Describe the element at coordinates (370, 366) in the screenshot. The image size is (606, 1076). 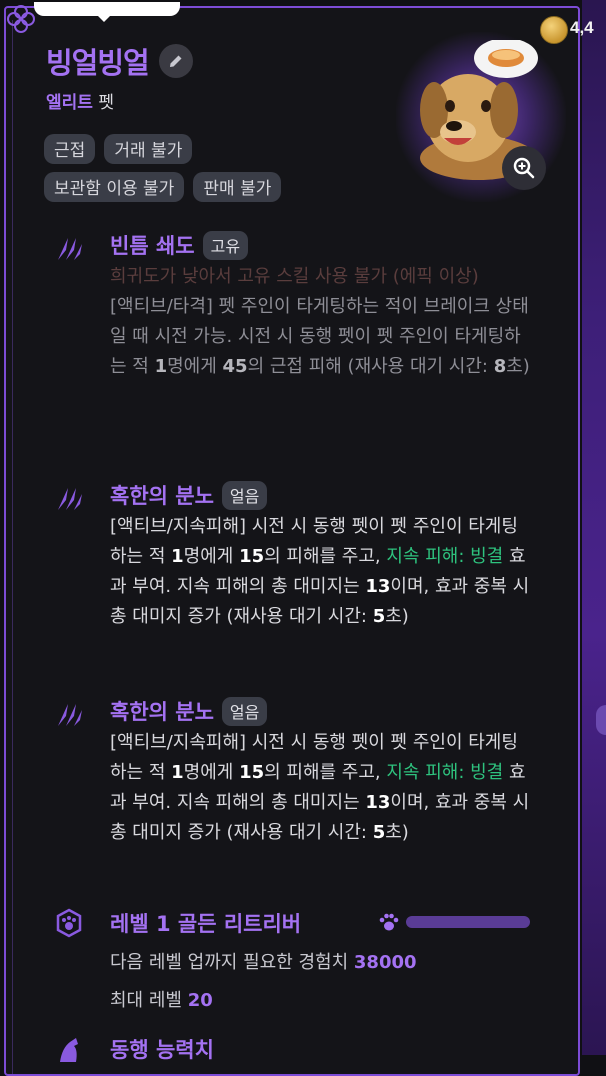
I see `desc-text: 의 근접 피해 (재사용 대기 시간:` at that location.